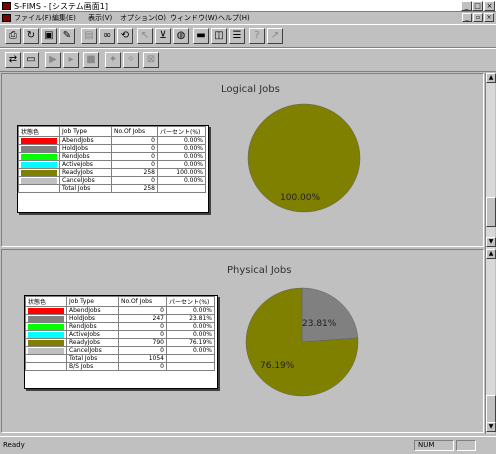 Image resolution: width=496 pixels, height=454 pixels. Describe the element at coordinates (92, 326) in the screenshot. I see `job-type-cell: RendJobs` at that location.